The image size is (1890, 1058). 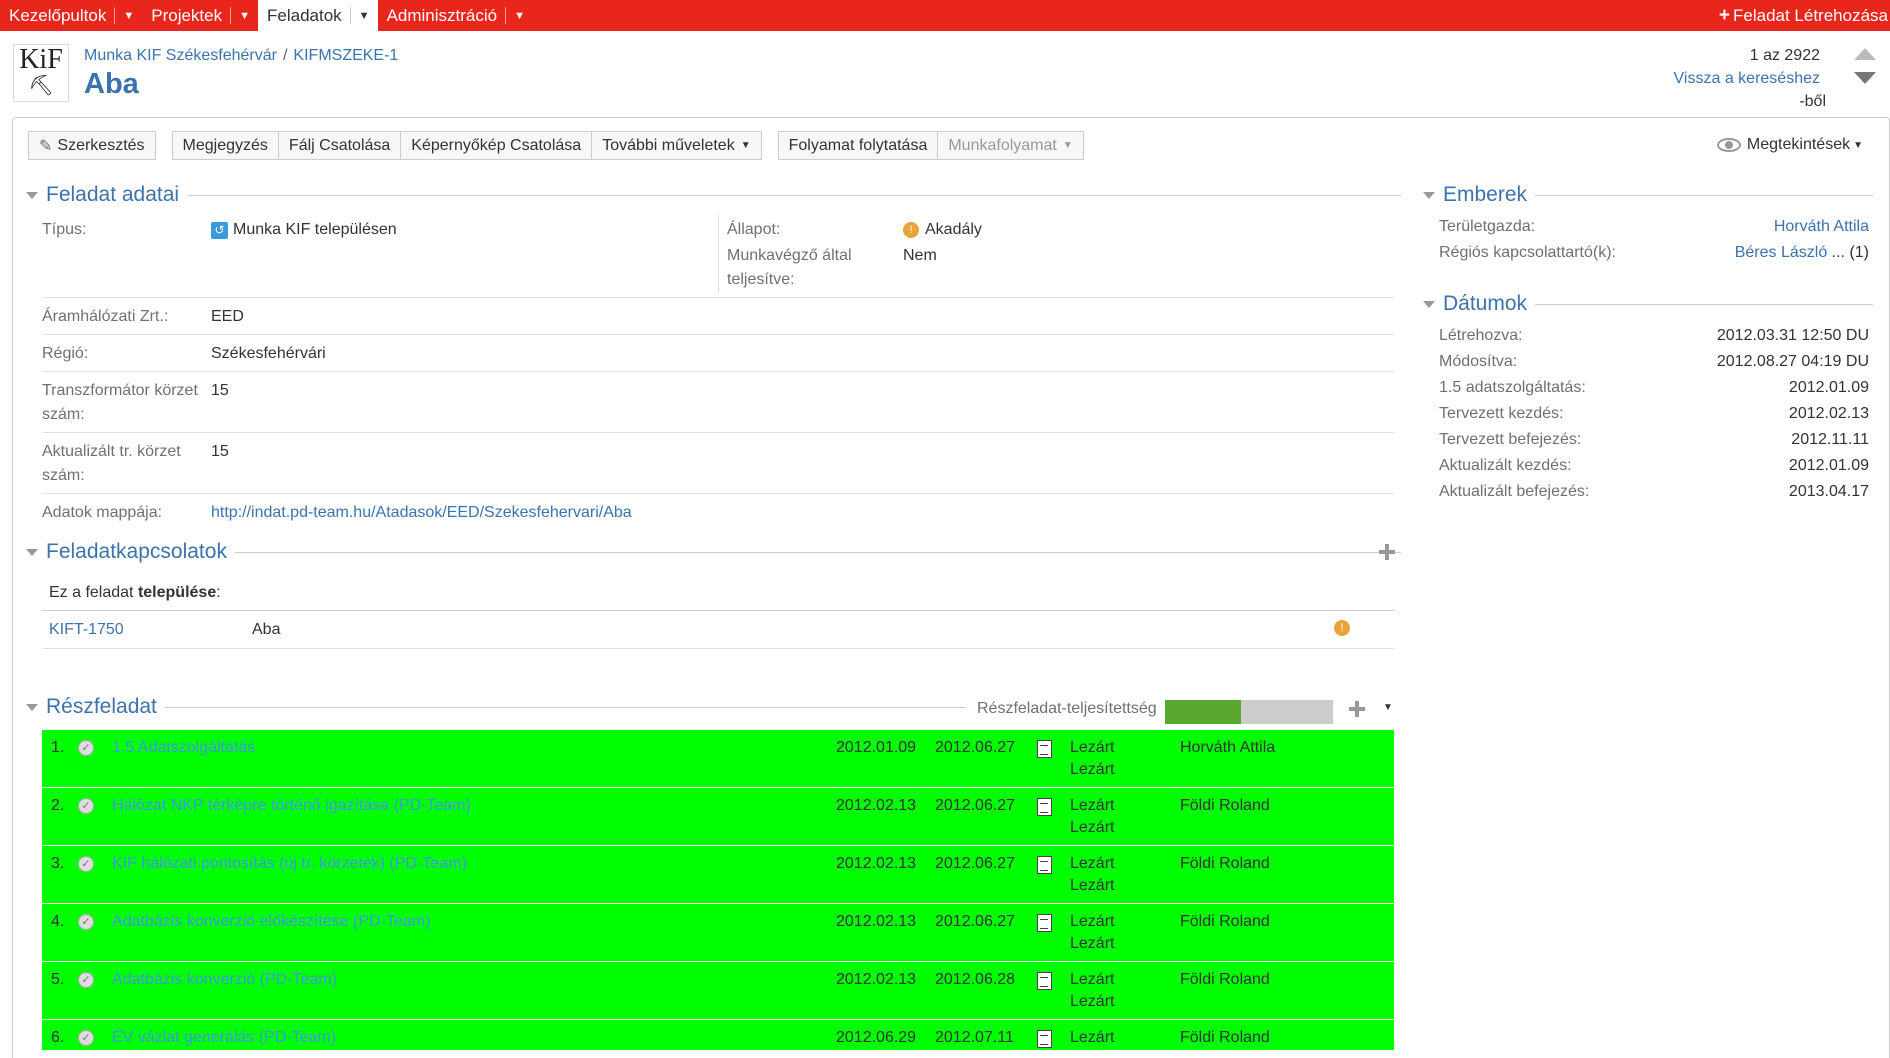 What do you see at coordinates (1648, 304) in the screenshot?
I see `dates-section-heading: Dátumok` at bounding box center [1648, 304].